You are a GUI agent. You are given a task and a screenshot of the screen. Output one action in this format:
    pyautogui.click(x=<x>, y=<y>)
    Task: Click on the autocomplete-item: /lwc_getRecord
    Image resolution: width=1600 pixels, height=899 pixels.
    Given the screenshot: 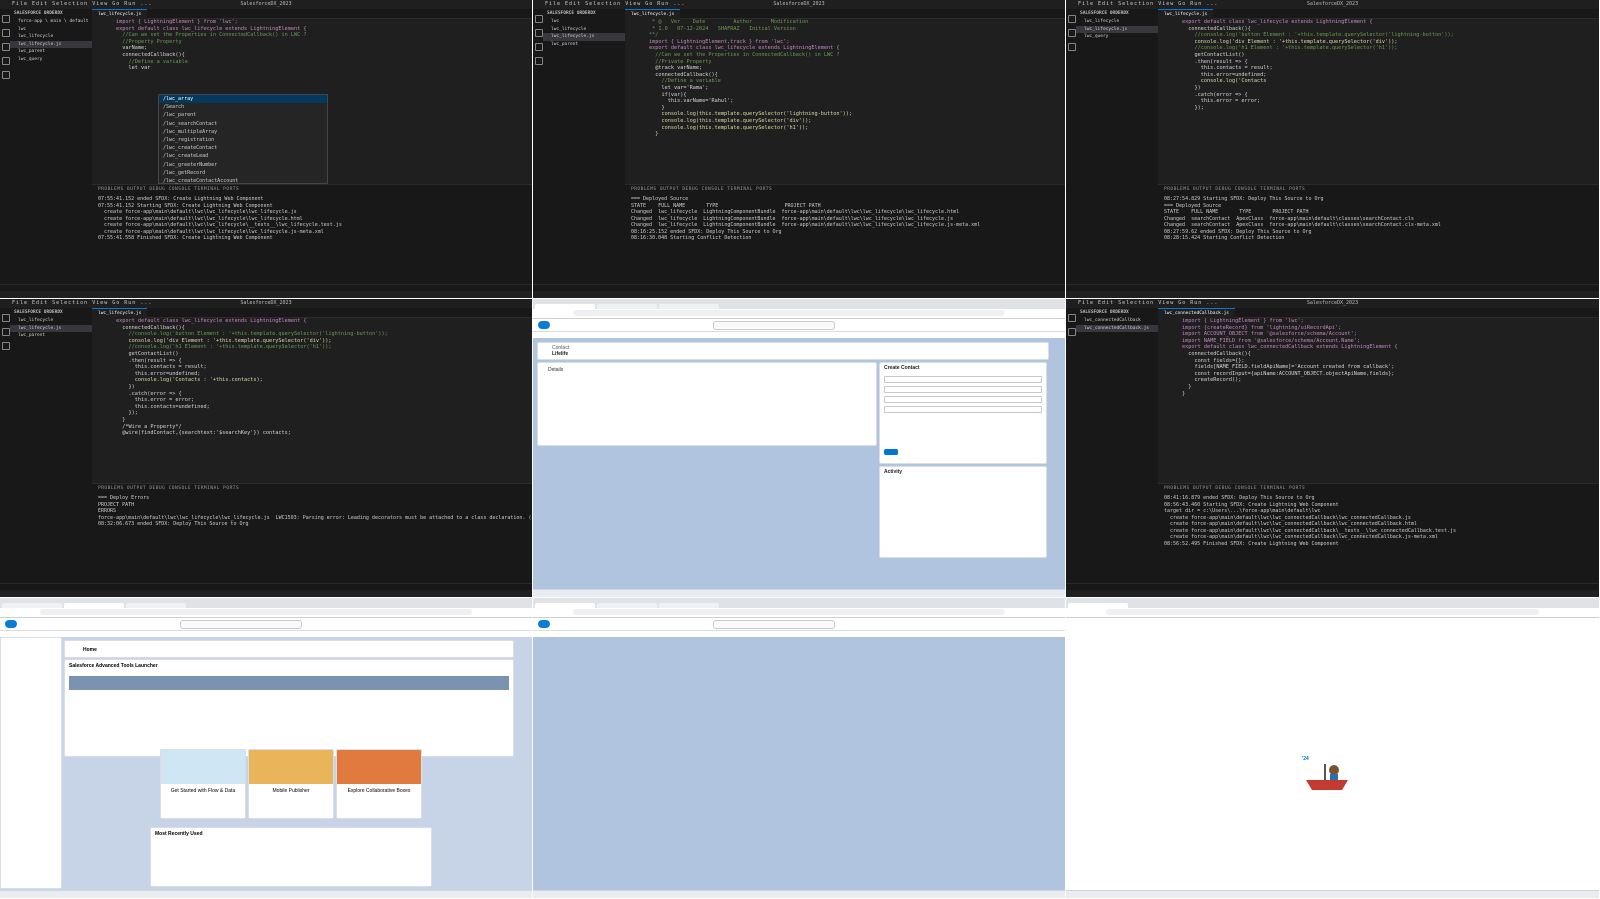 What is the action you would take?
    pyautogui.click(x=243, y=173)
    